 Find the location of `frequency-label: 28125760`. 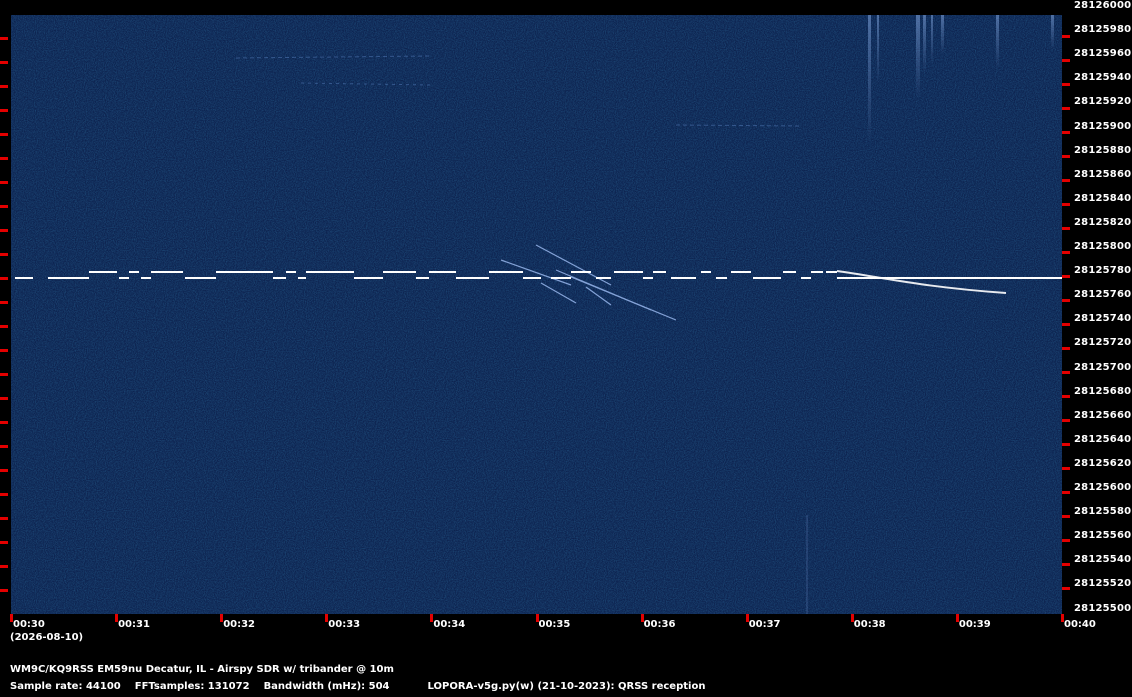

frequency-label: 28125760 is located at coordinates (1103, 295).